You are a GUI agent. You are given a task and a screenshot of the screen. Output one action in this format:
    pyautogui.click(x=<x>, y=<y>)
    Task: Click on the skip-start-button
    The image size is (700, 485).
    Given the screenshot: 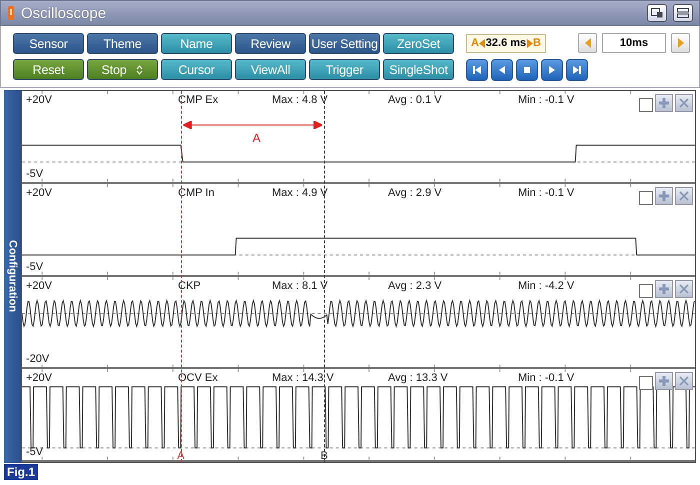 What is the action you would take?
    pyautogui.click(x=477, y=70)
    